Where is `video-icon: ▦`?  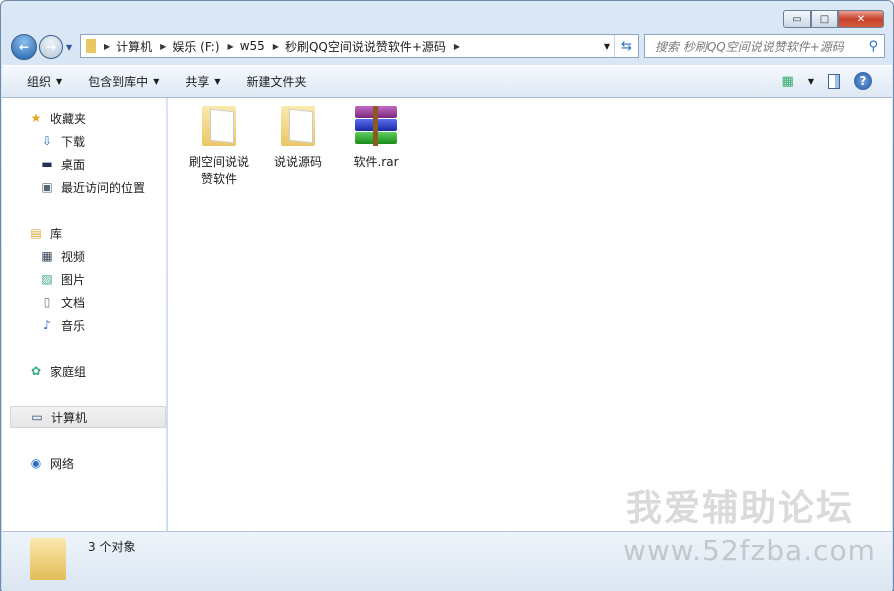 video-icon: ▦ is located at coordinates (47, 256).